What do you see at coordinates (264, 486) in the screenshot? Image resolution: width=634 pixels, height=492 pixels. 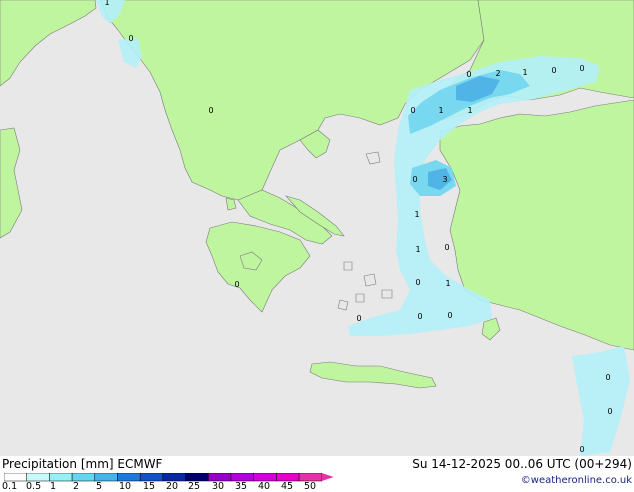 I see `legend-tick-label: 40` at bounding box center [264, 486].